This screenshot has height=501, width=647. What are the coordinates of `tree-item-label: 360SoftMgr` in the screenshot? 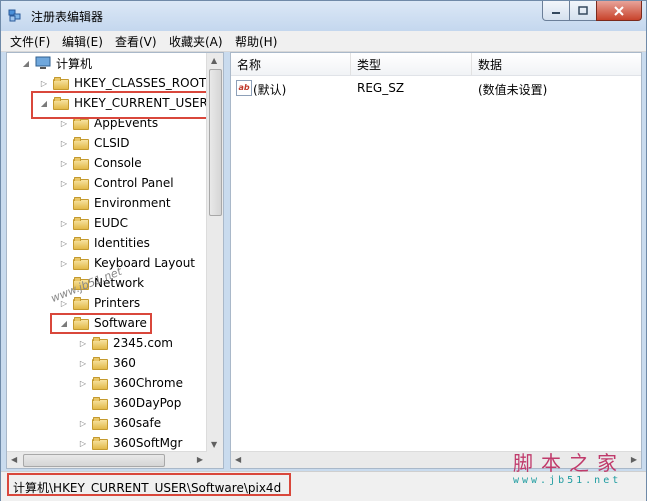 It's located at (148, 443).